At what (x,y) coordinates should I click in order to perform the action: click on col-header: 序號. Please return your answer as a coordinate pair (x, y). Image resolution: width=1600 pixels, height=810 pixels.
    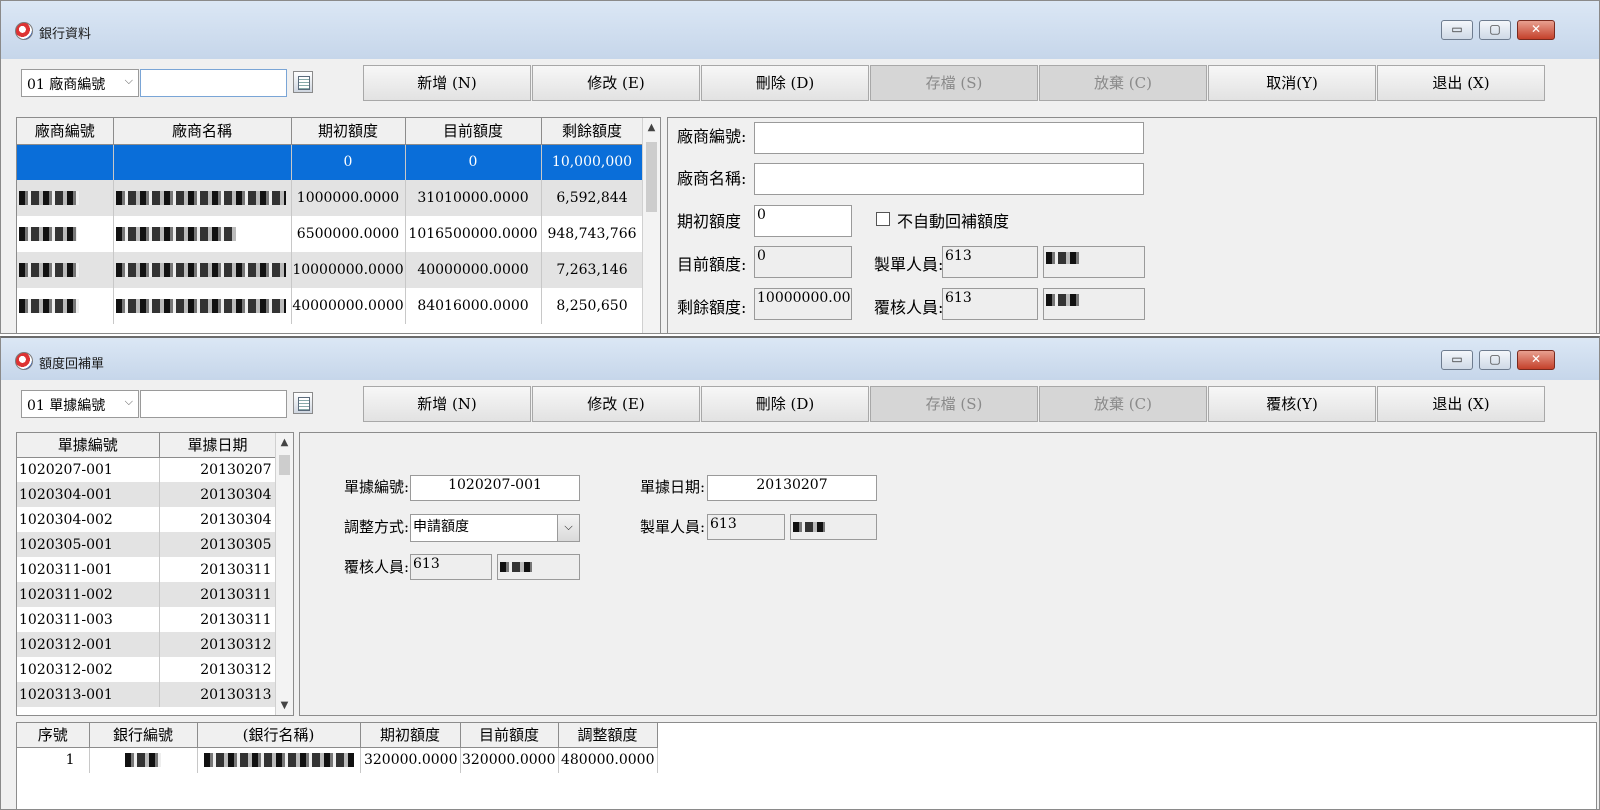
    Looking at the image, I should click on (53, 735).